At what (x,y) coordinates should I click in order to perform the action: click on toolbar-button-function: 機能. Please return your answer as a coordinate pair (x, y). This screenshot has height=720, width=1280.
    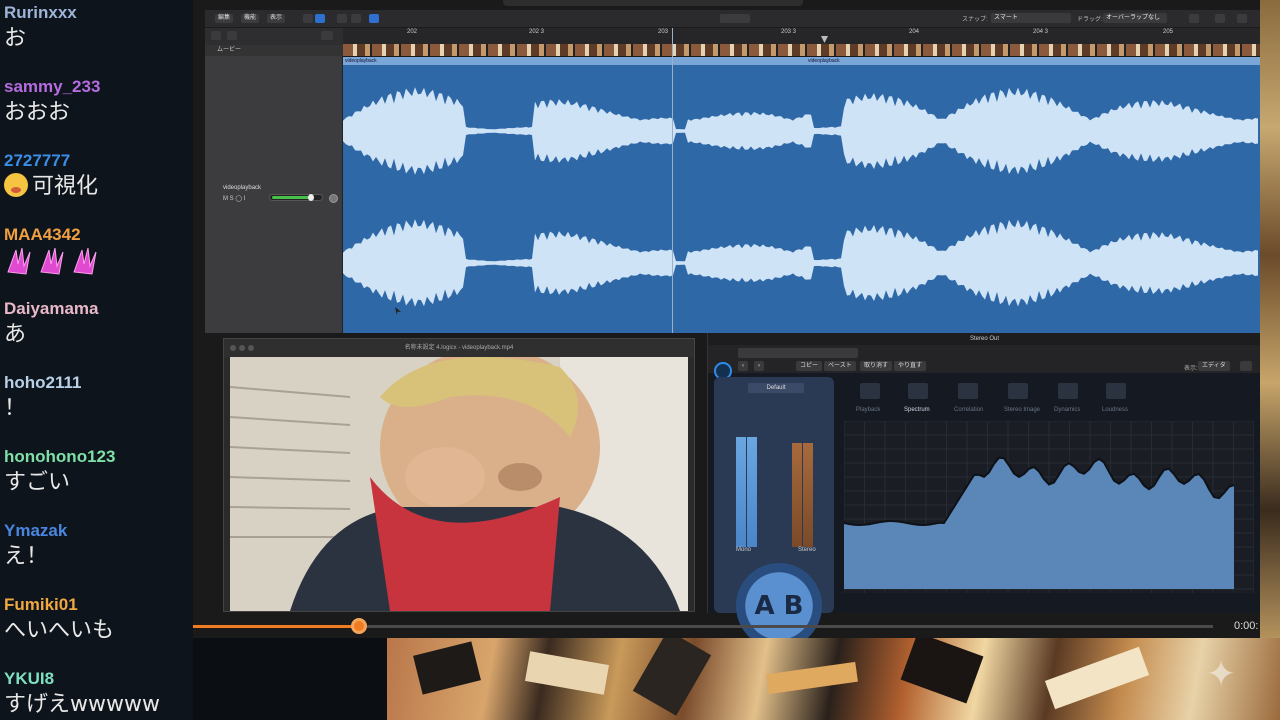
    Looking at the image, I should click on (250, 18).